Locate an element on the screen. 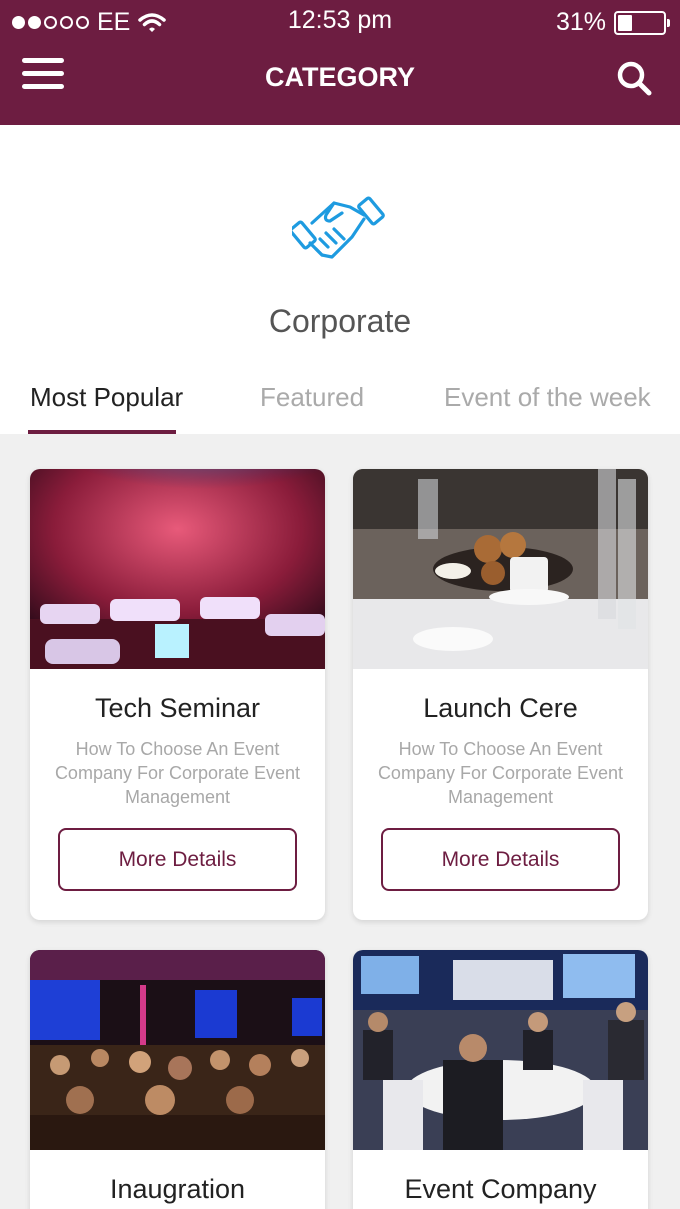  search-icon is located at coordinates (634, 78).